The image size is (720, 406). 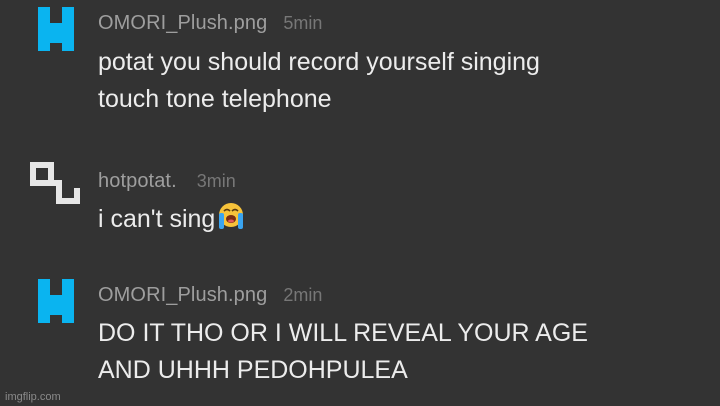 What do you see at coordinates (33, 397) in the screenshot?
I see `watermark: imgflip.com` at bounding box center [33, 397].